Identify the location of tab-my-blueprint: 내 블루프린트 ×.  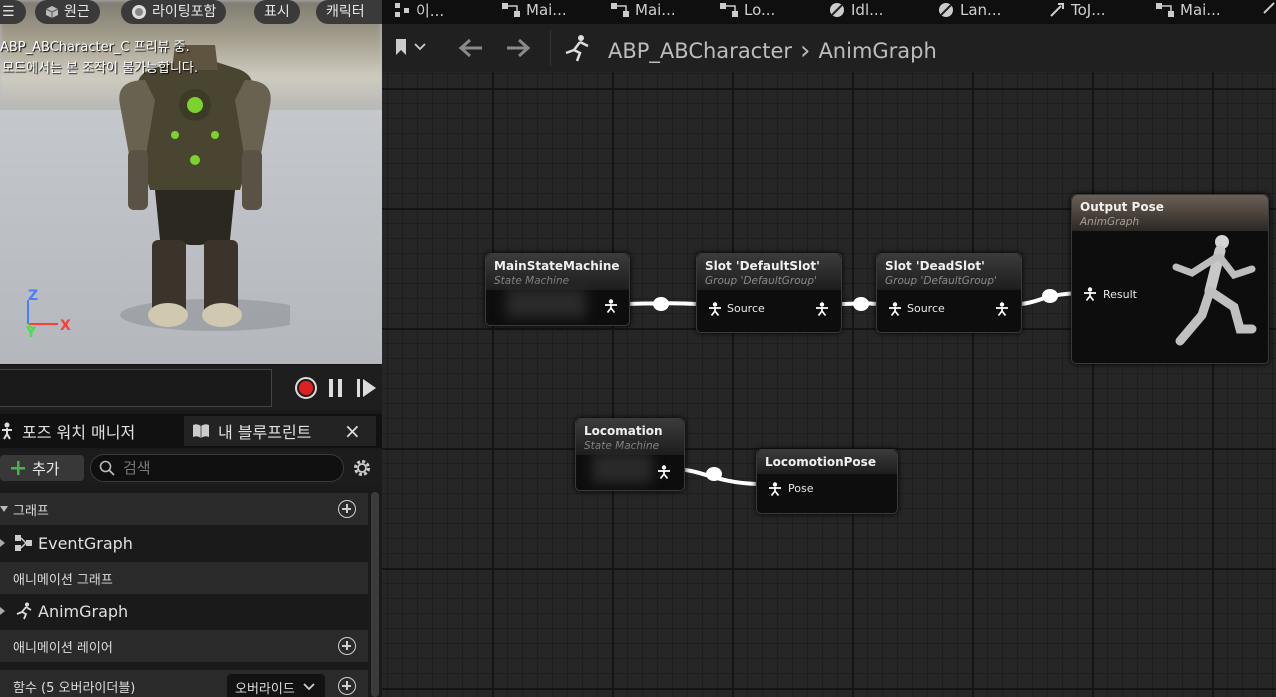
(280, 431).